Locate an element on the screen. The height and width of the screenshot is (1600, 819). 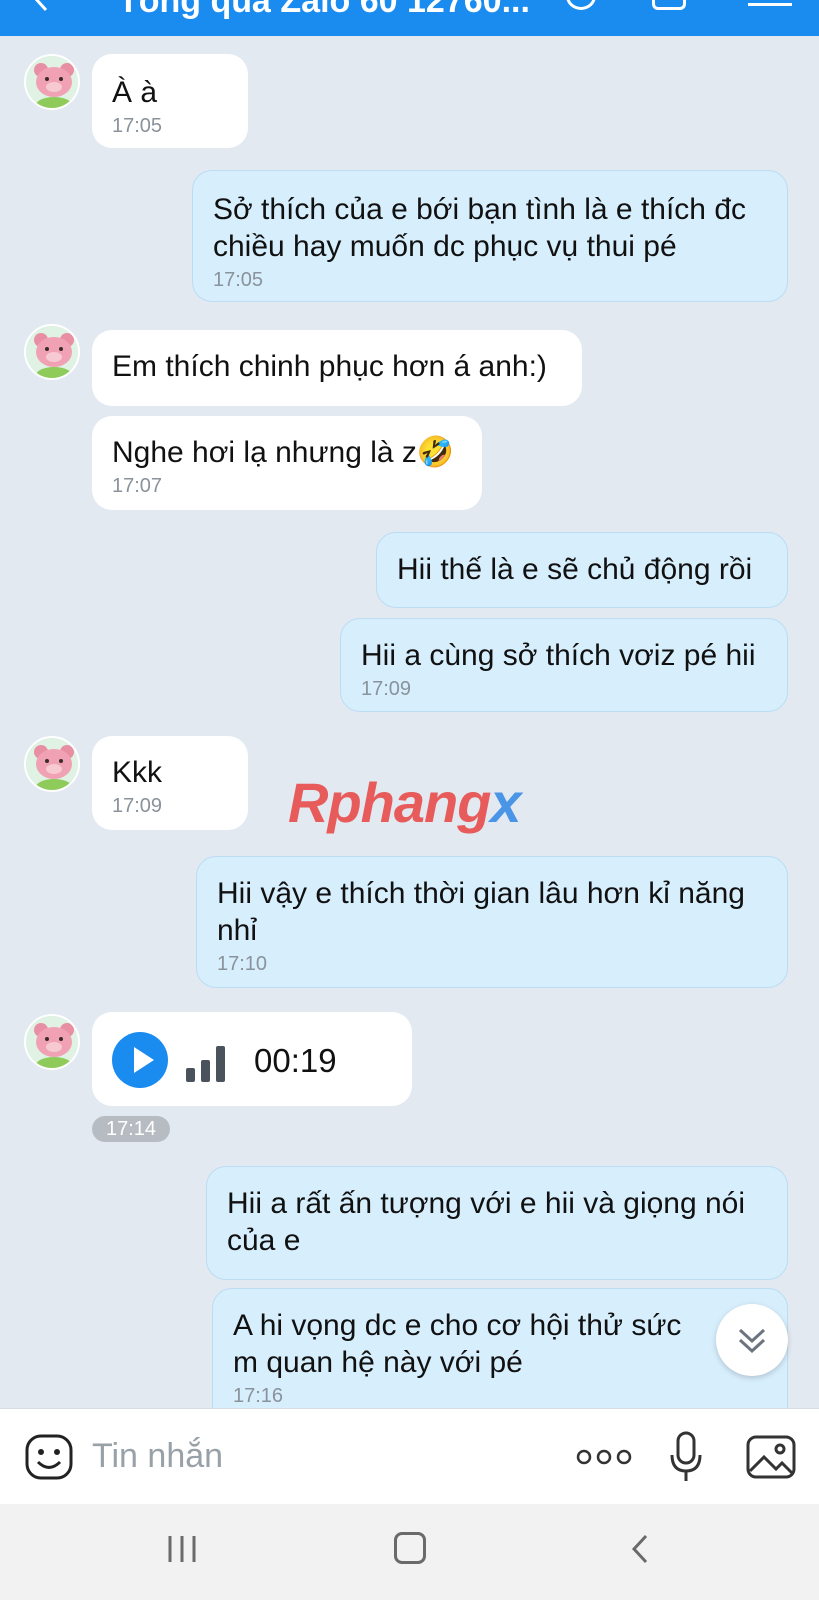
system-nav-bar is located at coordinates (409, 1552).